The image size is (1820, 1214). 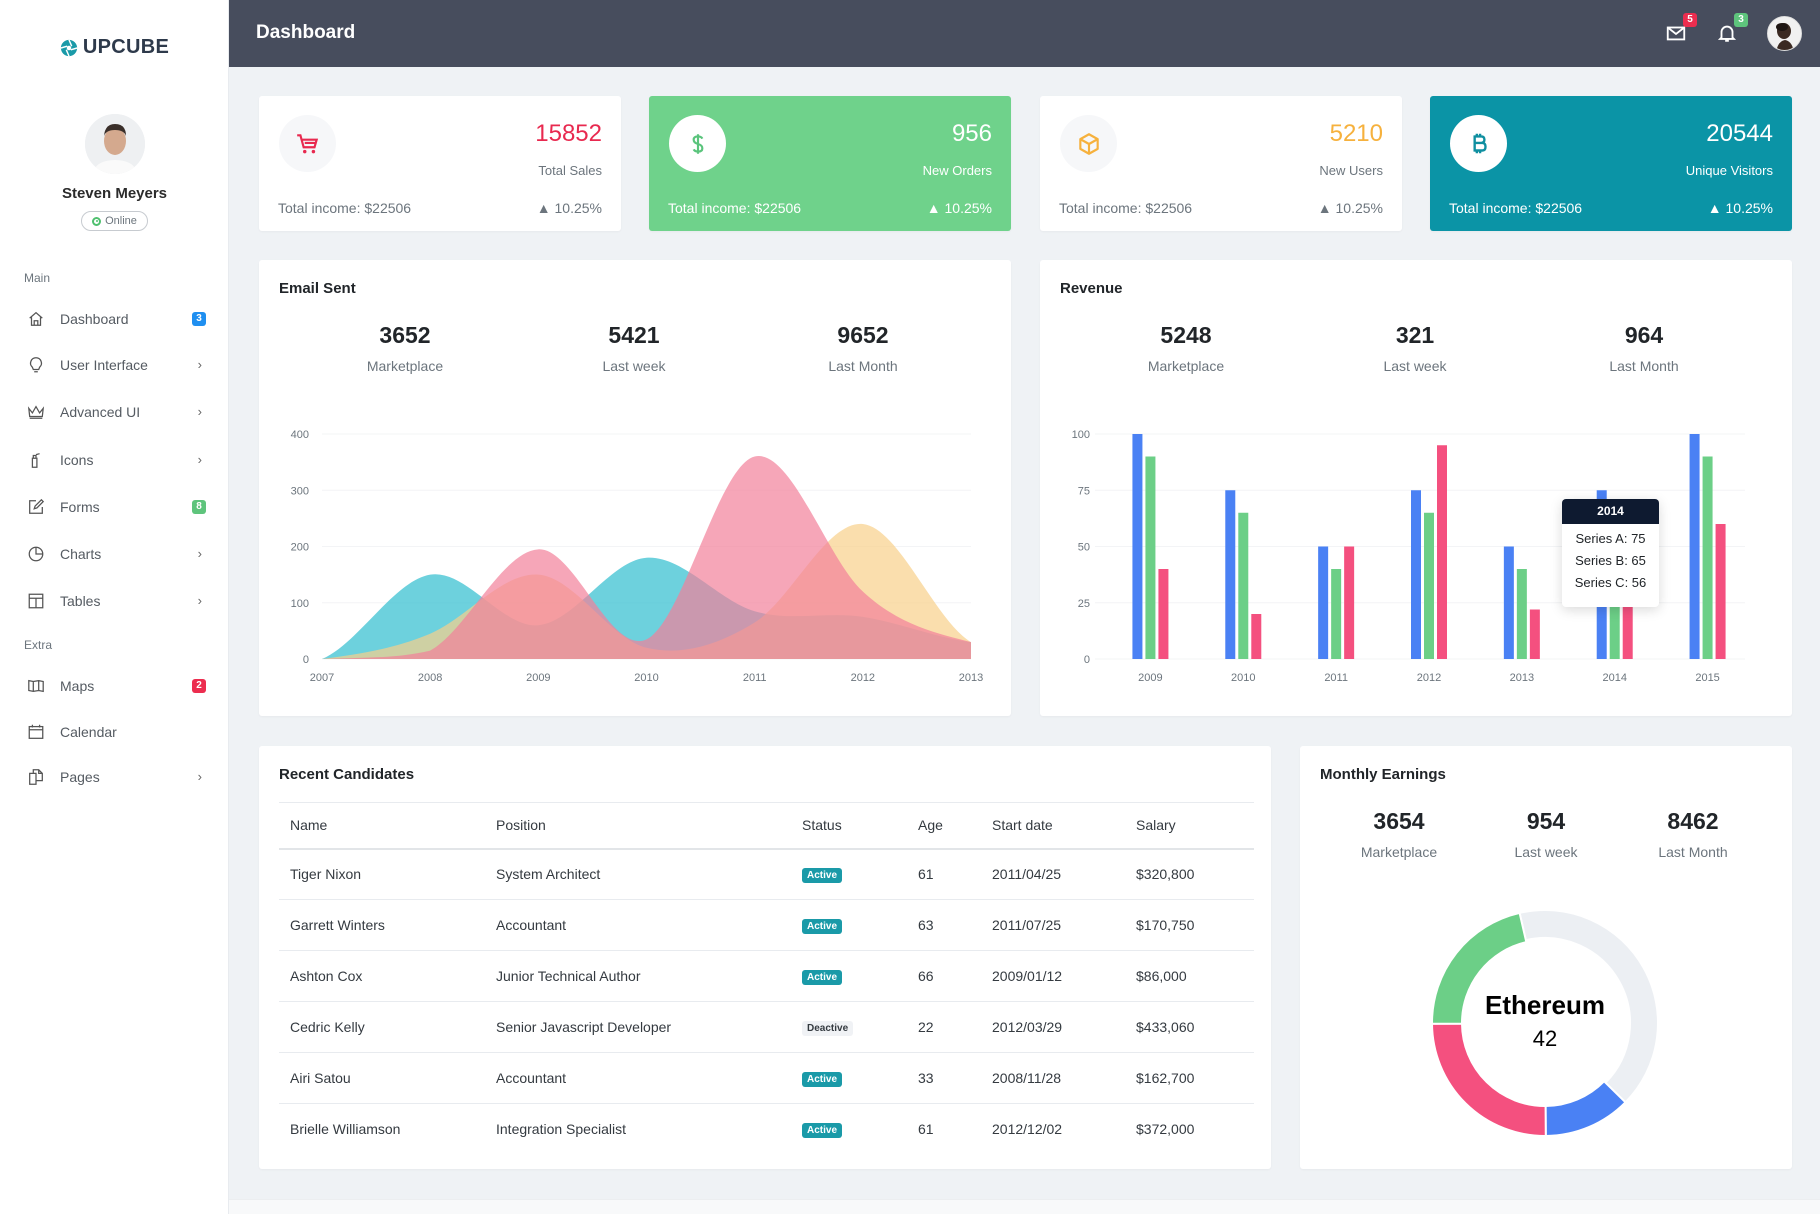 What do you see at coordinates (306, 32) in the screenshot?
I see `page-title: Dashboard` at bounding box center [306, 32].